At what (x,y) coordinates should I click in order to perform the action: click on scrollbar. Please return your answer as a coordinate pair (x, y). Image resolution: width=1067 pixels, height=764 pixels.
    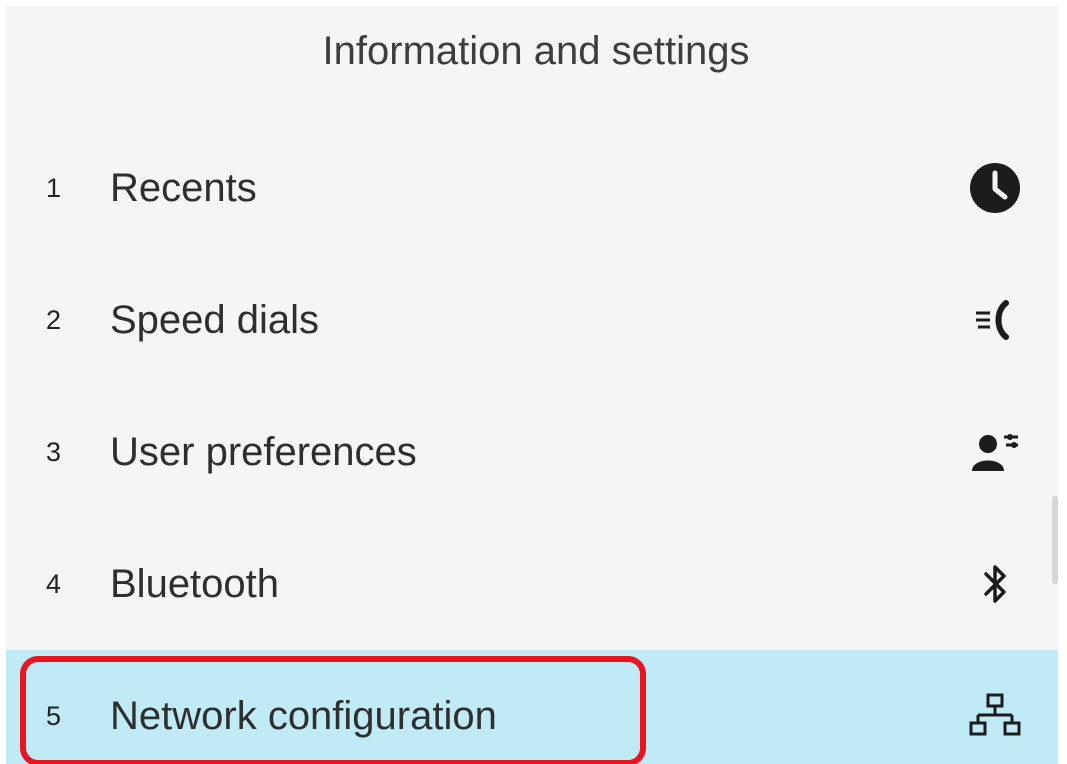
    Looking at the image, I should click on (1055, 540).